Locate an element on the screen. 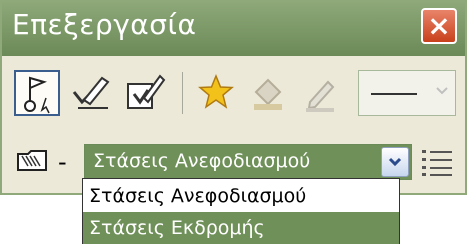 The image size is (467, 244). toolbar-separator is located at coordinates (182, 93).